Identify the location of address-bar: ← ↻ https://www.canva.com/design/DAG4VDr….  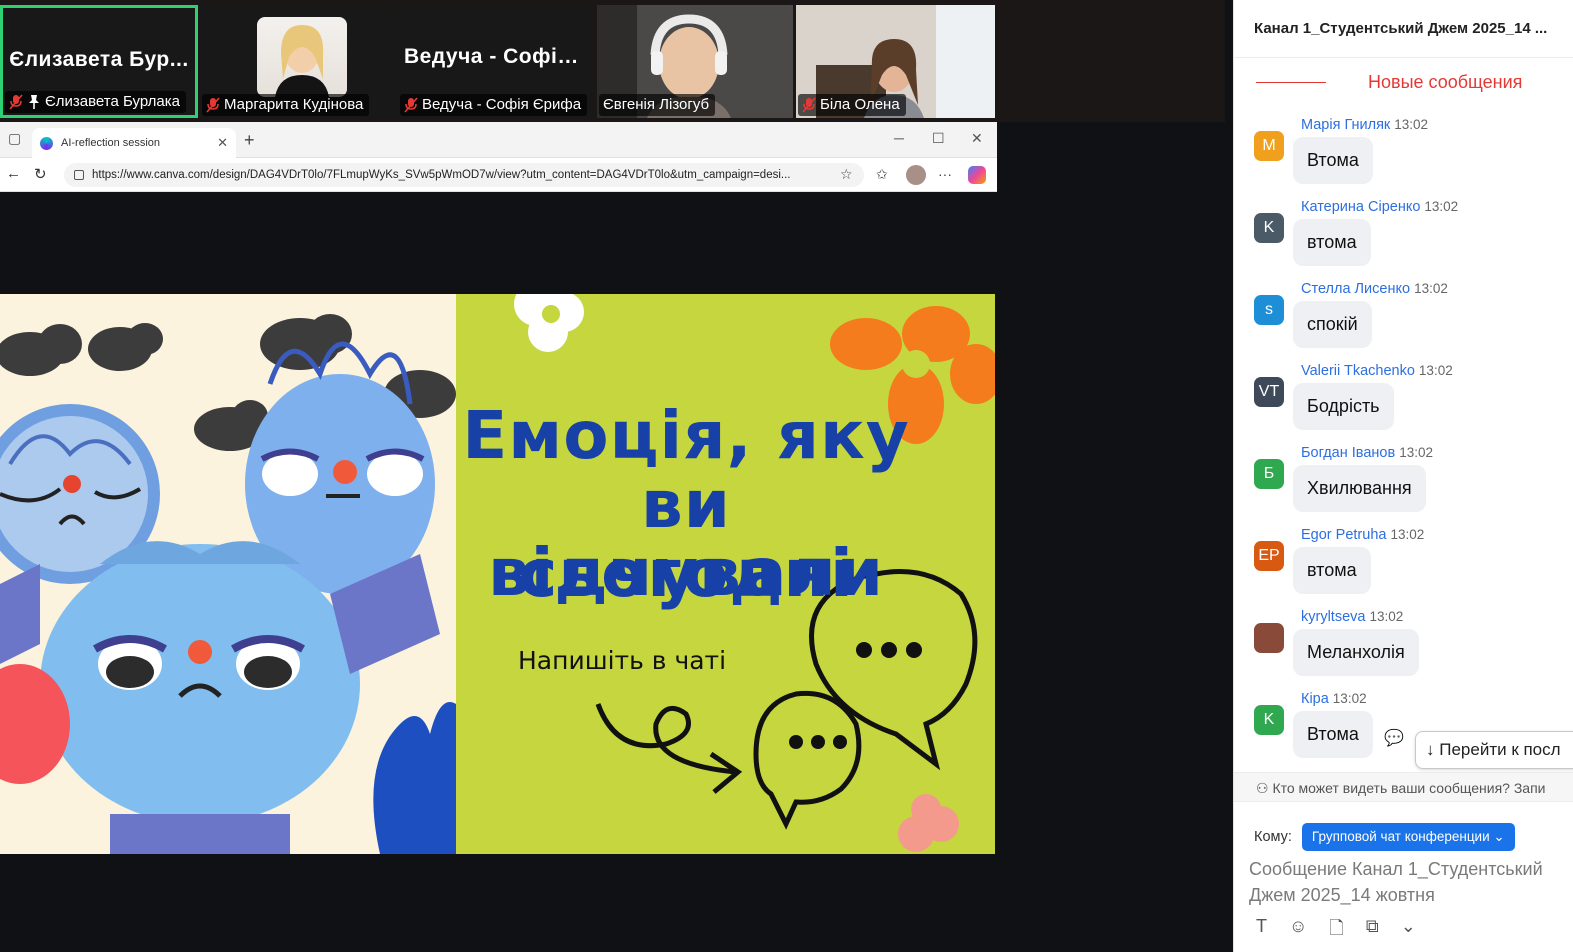
(498, 175).